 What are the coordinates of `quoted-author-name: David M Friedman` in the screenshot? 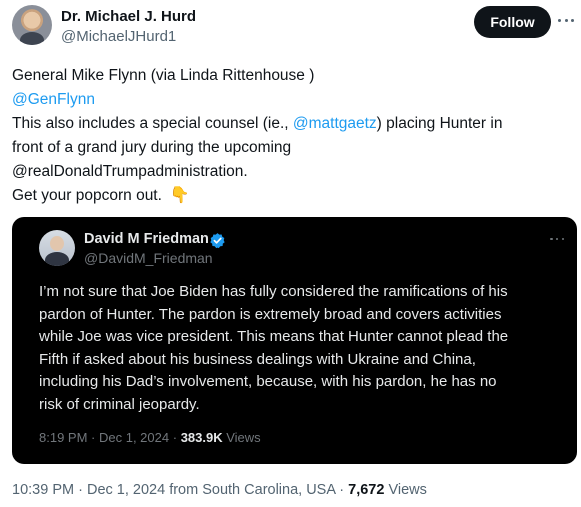 It's located at (146, 239).